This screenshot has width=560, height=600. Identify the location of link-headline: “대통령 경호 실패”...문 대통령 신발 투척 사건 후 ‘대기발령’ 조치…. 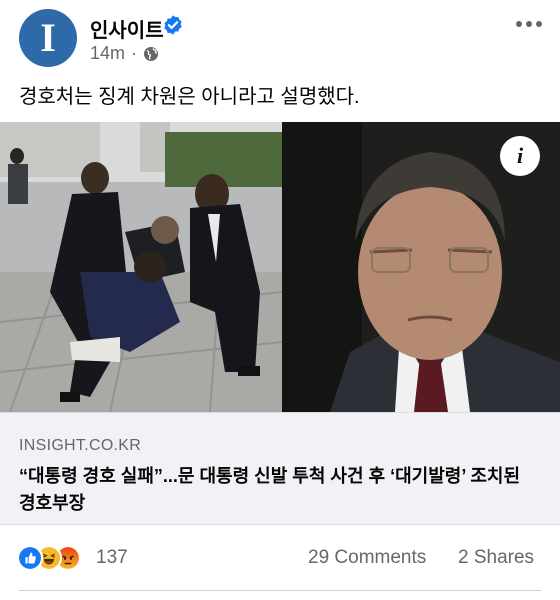
(279, 490).